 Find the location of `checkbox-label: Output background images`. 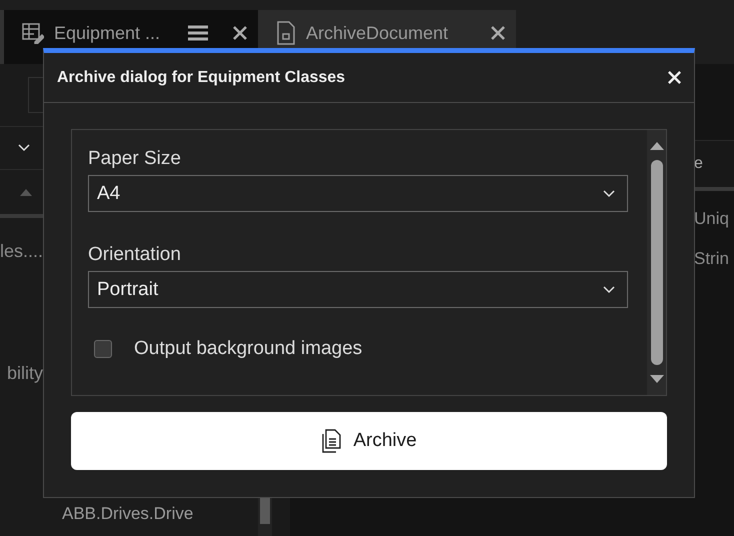

checkbox-label: Output background images is located at coordinates (248, 349).